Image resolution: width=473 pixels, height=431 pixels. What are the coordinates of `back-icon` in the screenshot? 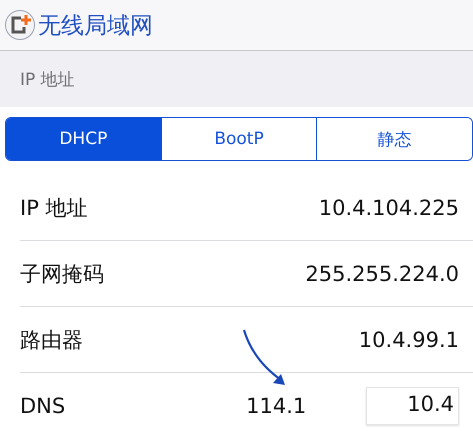 It's located at (20, 25).